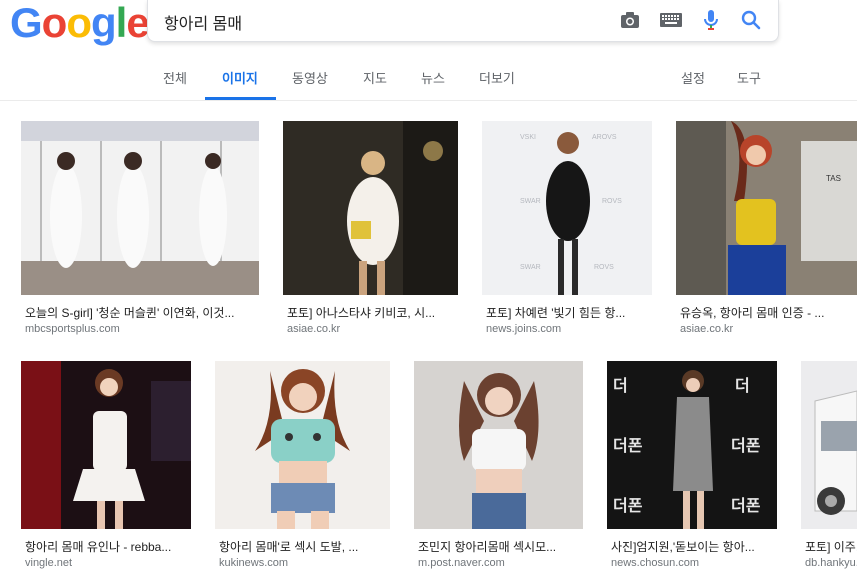  I want to click on image-result: 항아리 몸매'로 섹시 도발, ... kukinews.com, so click(302, 468).